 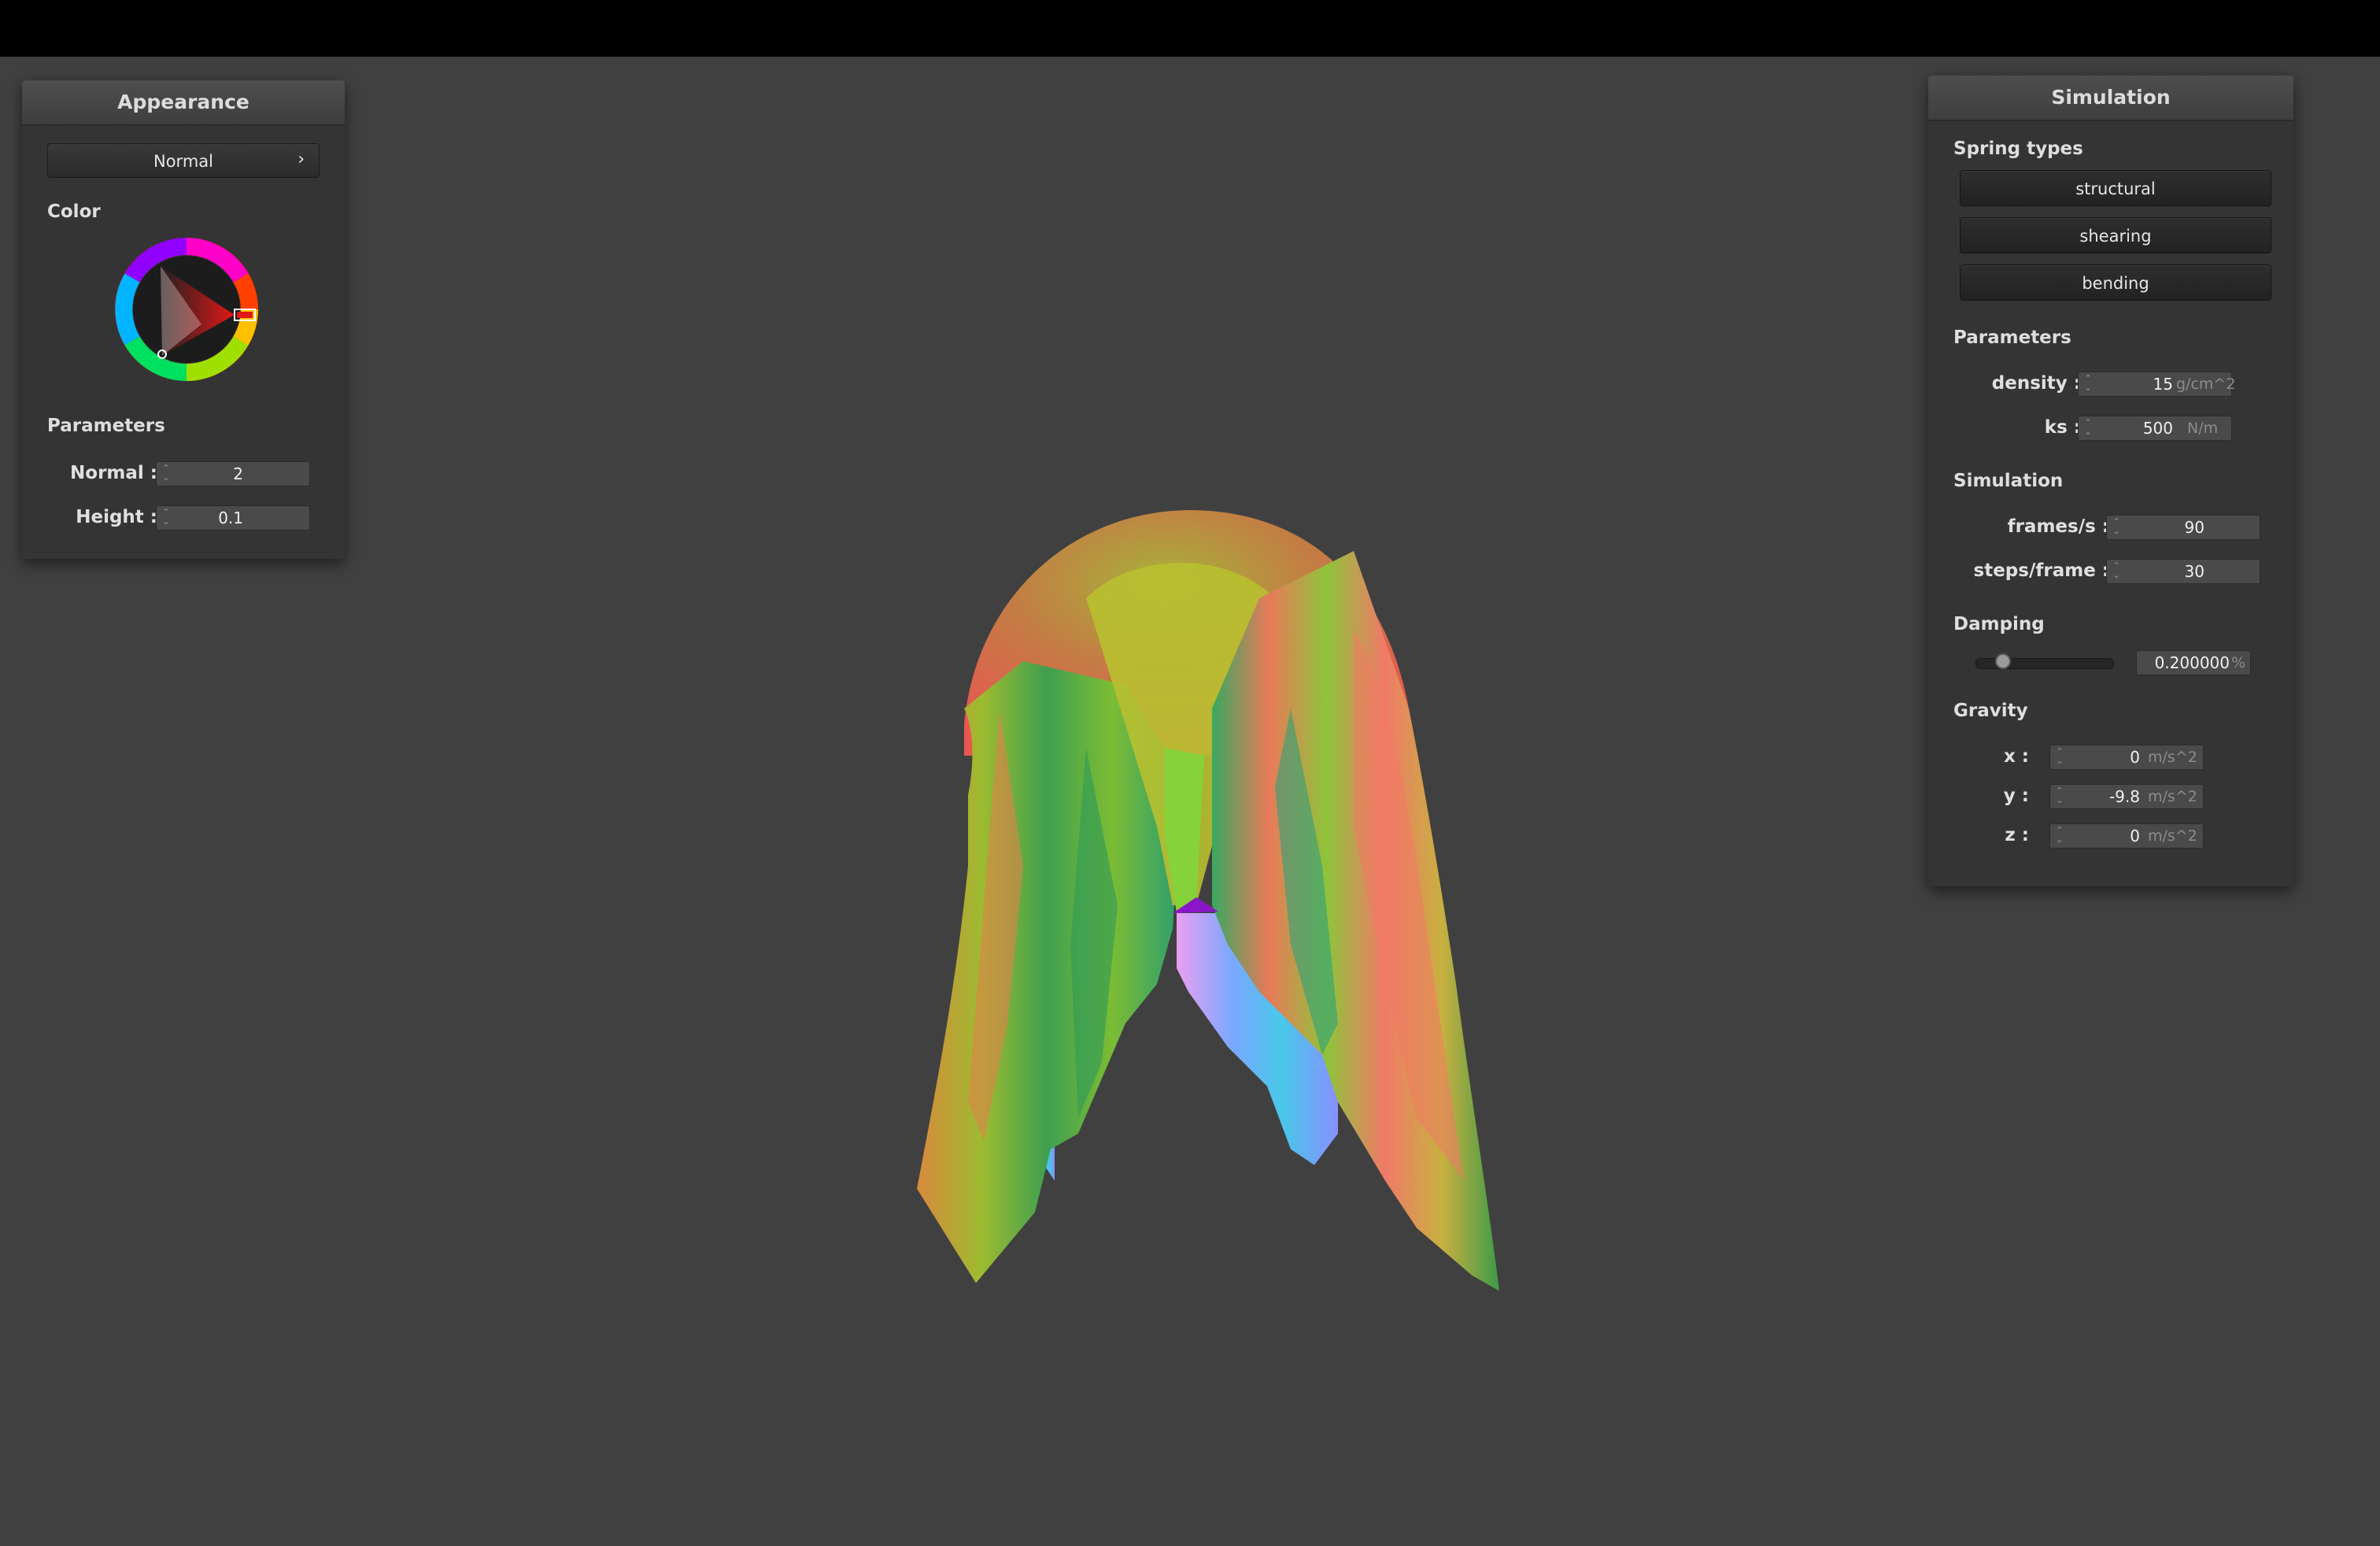 I want to click on window-top-bar, so click(x=1190, y=28).